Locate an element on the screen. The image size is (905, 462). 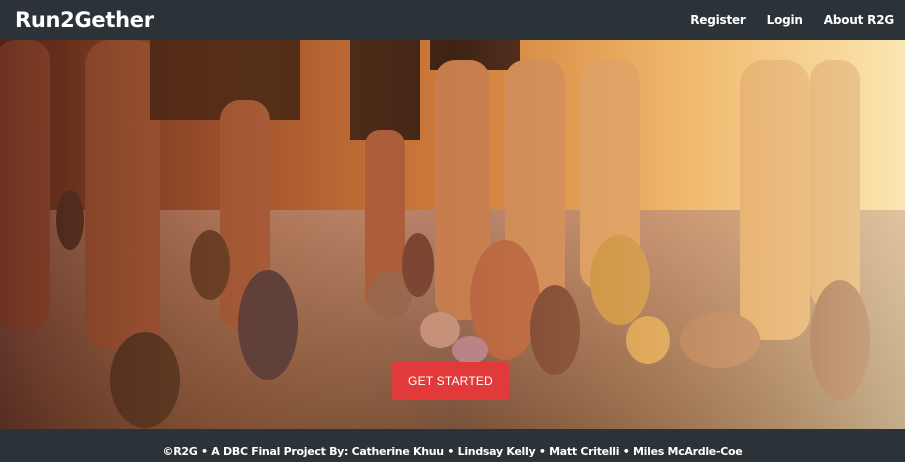
brand-logo: Run2Gether is located at coordinates (84, 20).